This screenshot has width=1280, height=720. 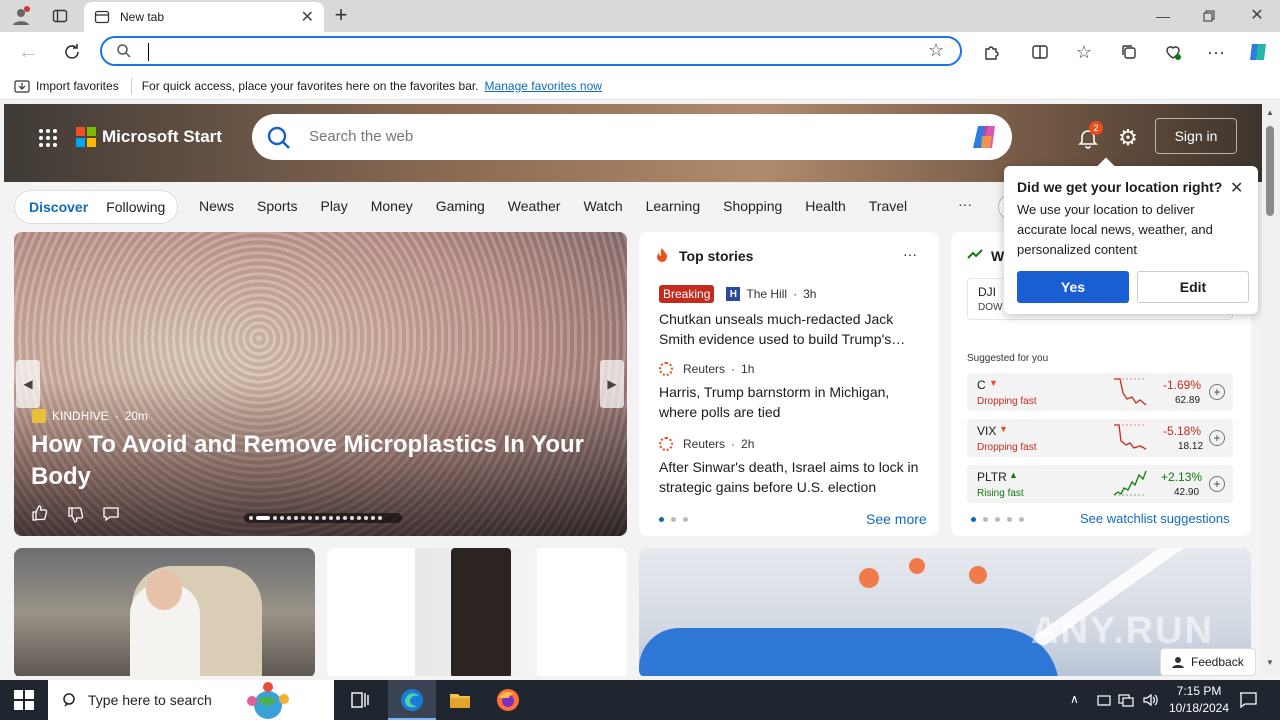 I want to click on split-screen-icon, so click(x=1040, y=52).